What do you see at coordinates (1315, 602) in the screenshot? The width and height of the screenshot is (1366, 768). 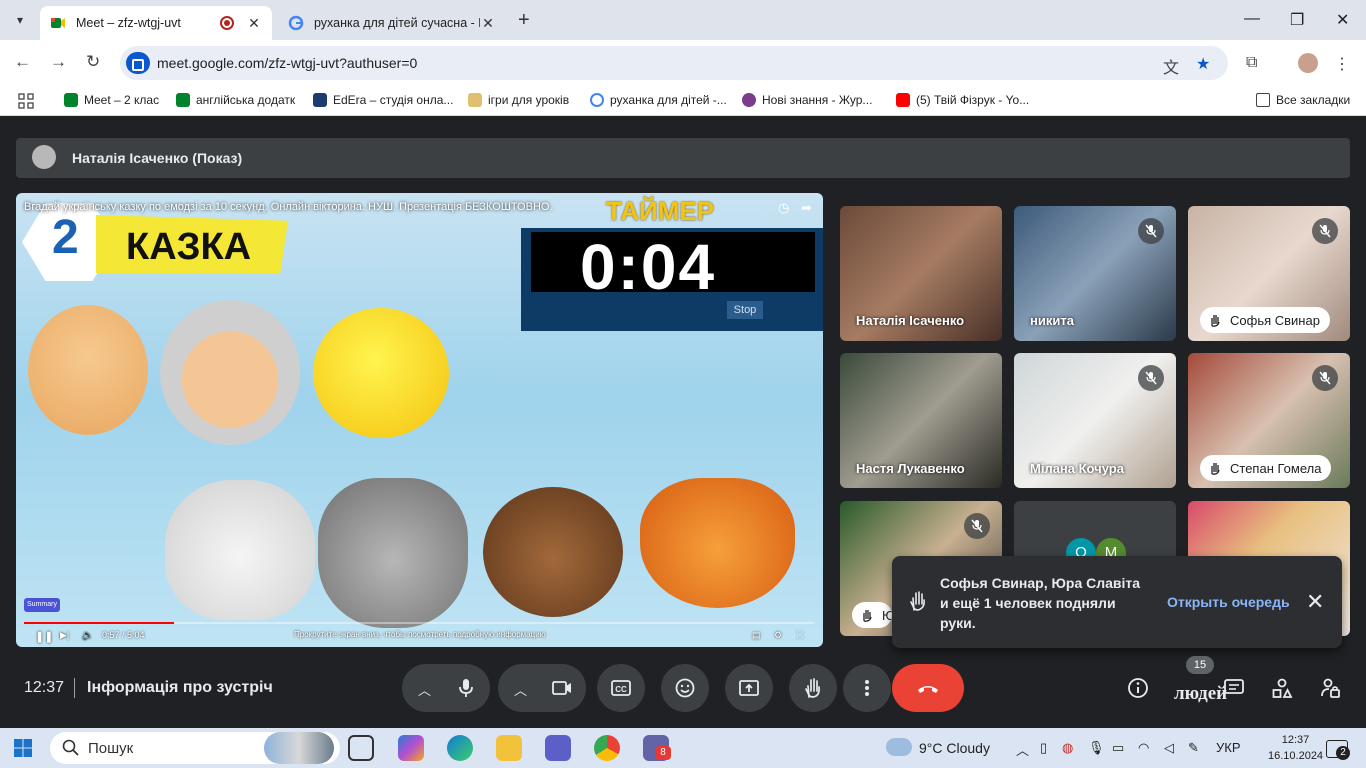 I see `close-notification-icon: ✕` at bounding box center [1315, 602].